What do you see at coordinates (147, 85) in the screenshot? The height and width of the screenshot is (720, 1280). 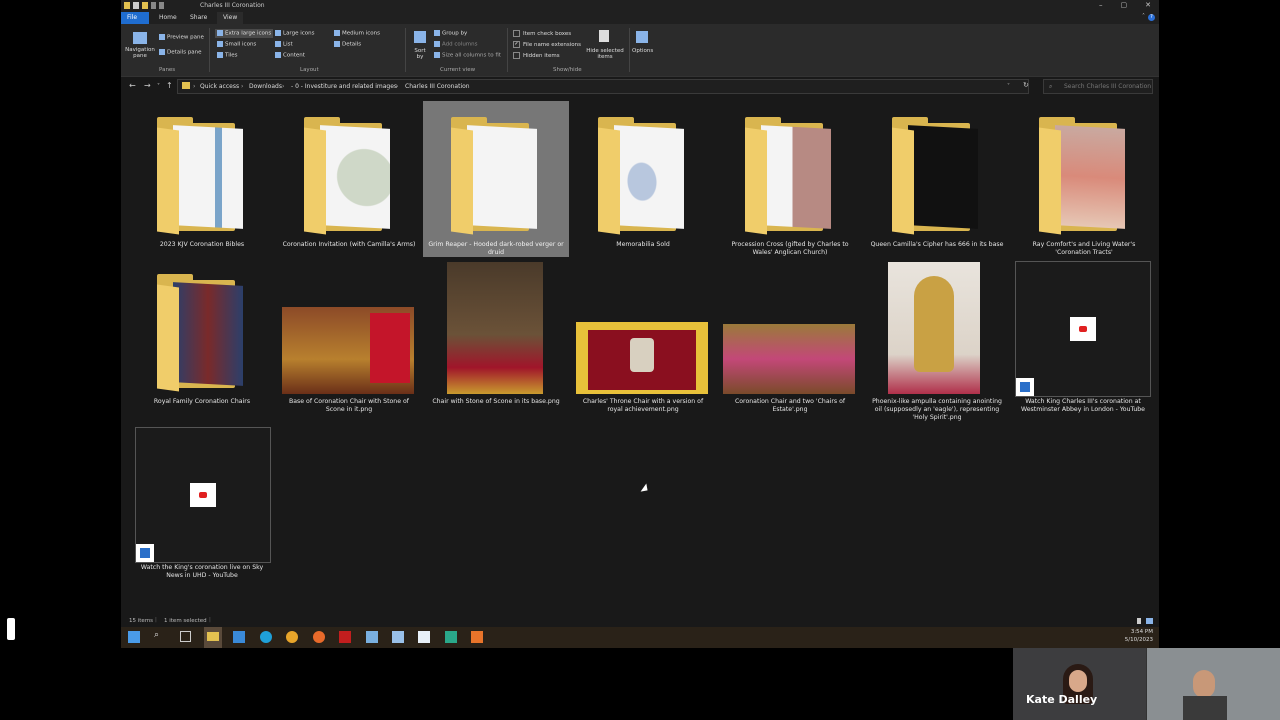 I see `forward-arrow-icon: →` at bounding box center [147, 85].